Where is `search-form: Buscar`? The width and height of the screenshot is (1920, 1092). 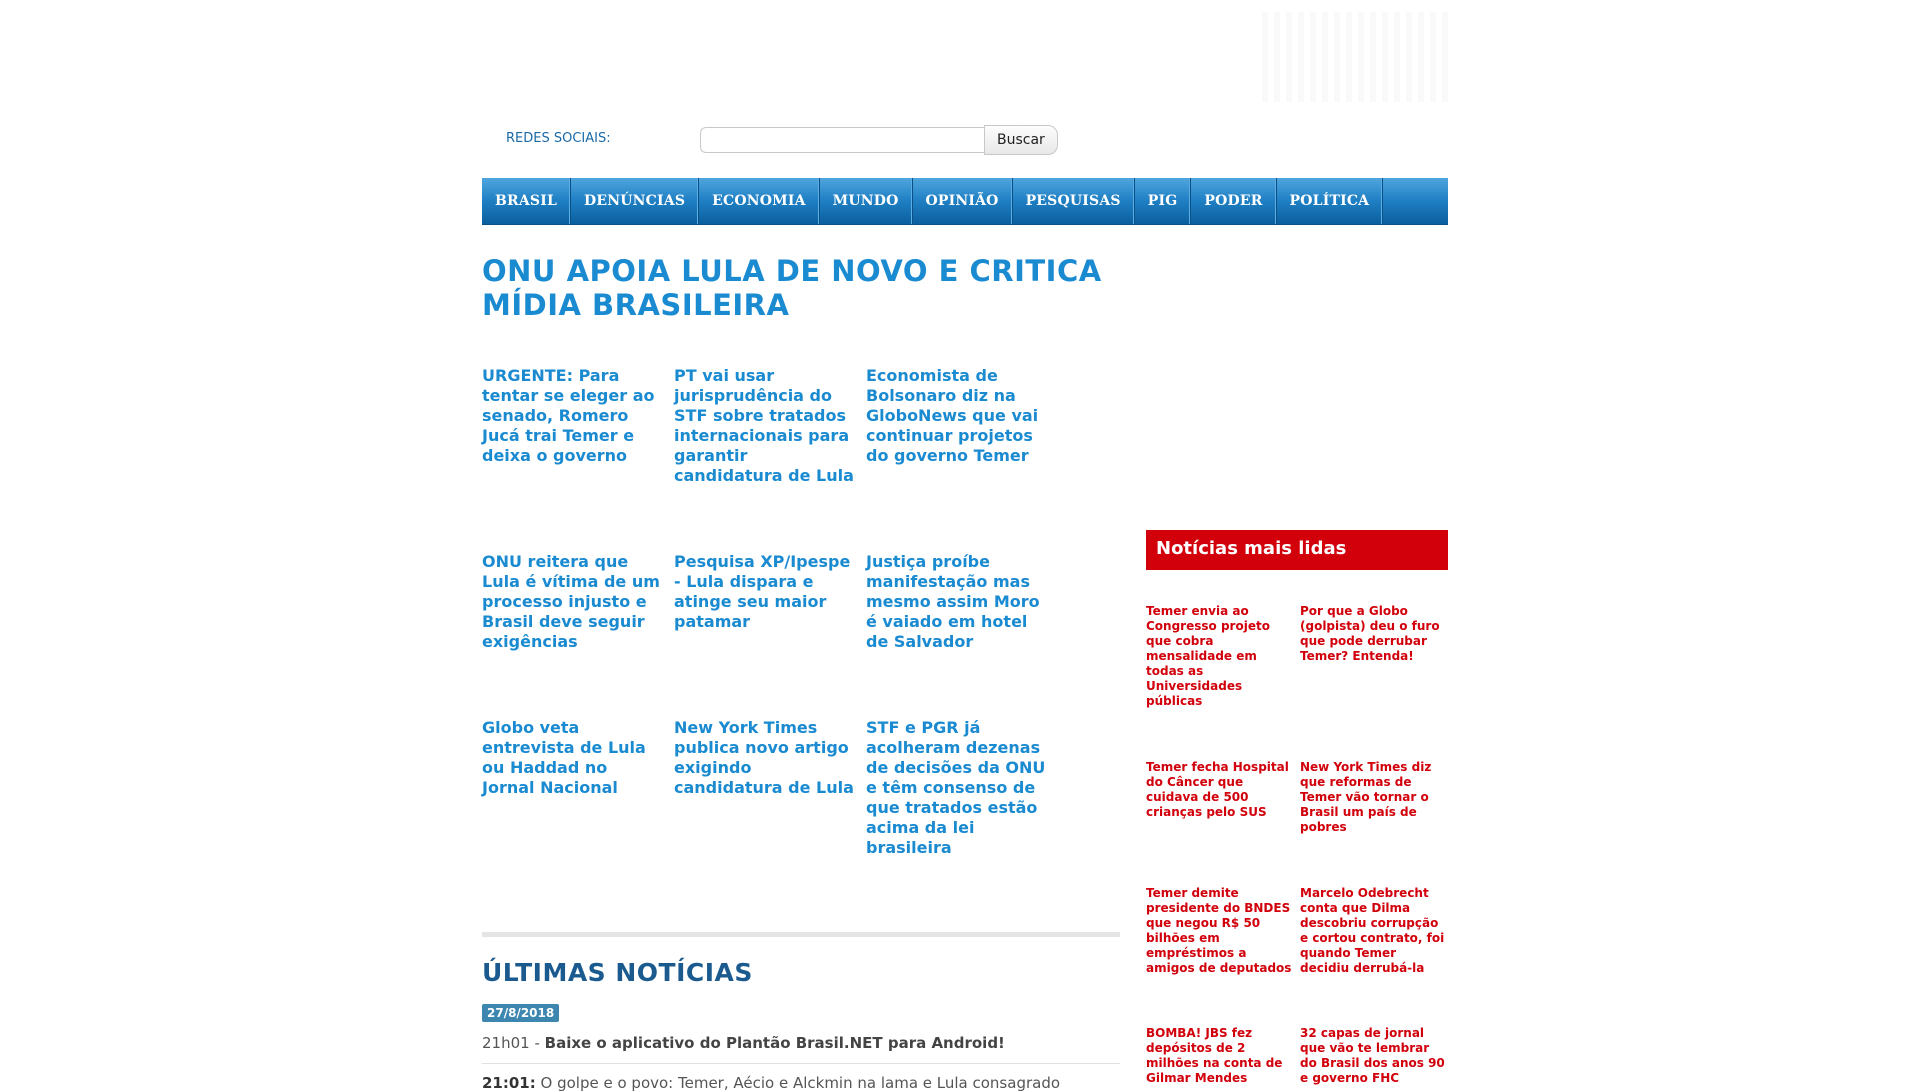
search-form: Buscar is located at coordinates (879, 140).